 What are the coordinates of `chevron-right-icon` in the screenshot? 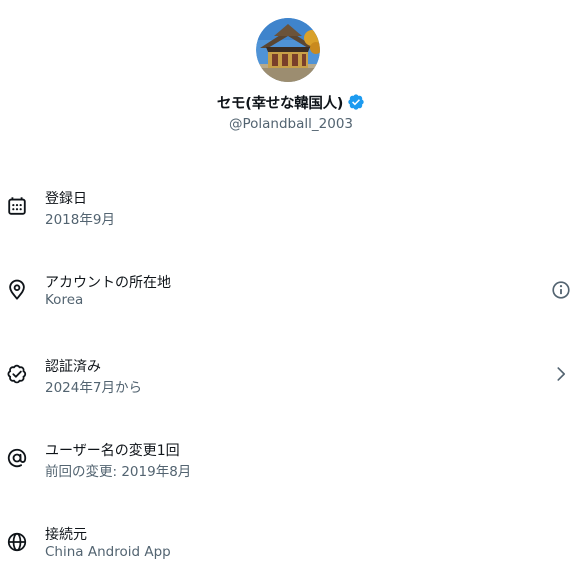 It's located at (561, 374).